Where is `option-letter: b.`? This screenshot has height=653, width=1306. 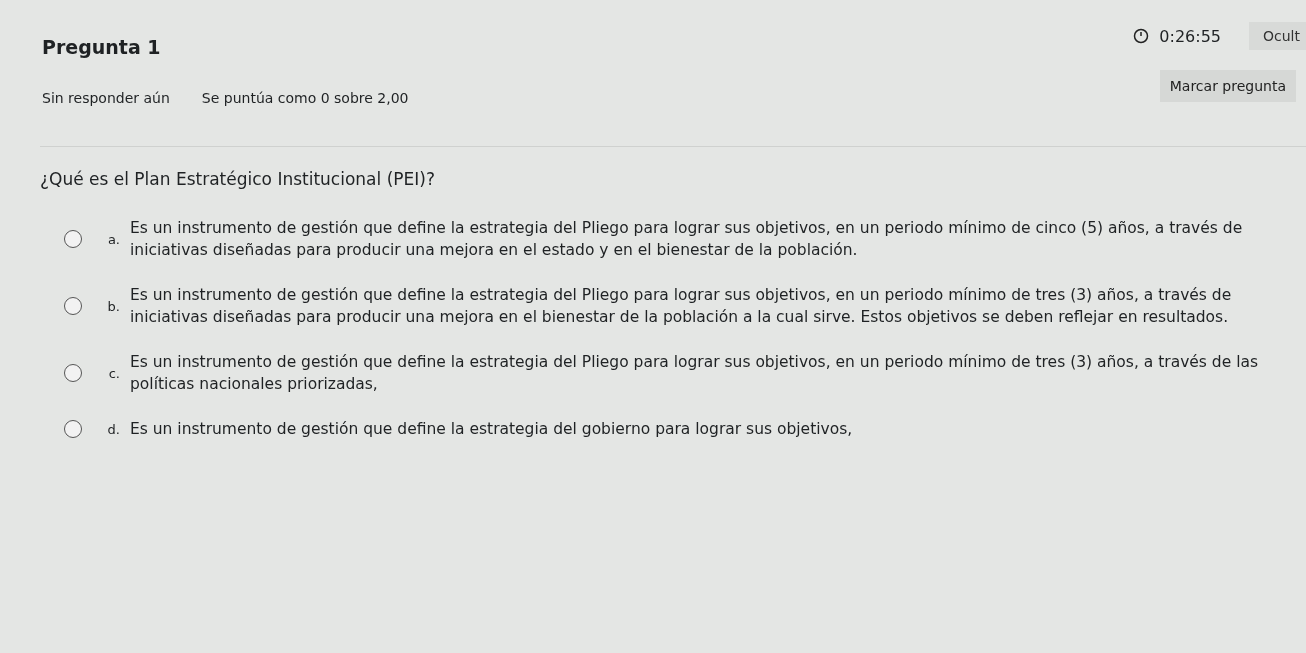 option-letter: b. is located at coordinates (113, 306).